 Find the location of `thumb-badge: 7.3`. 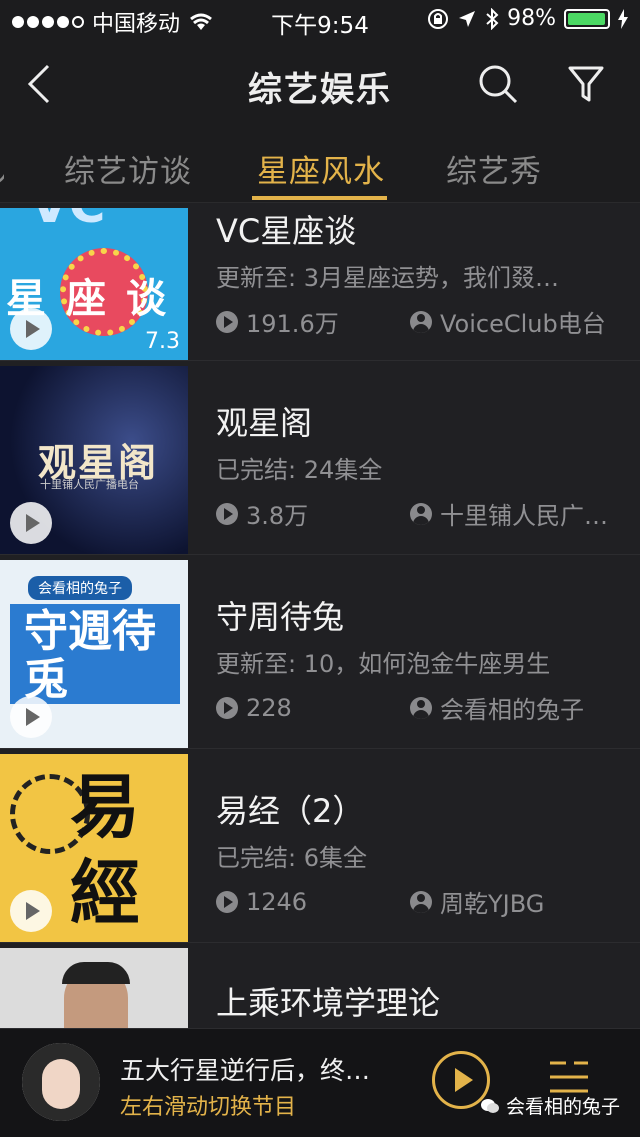

thumb-badge: 7.3 is located at coordinates (162, 341).